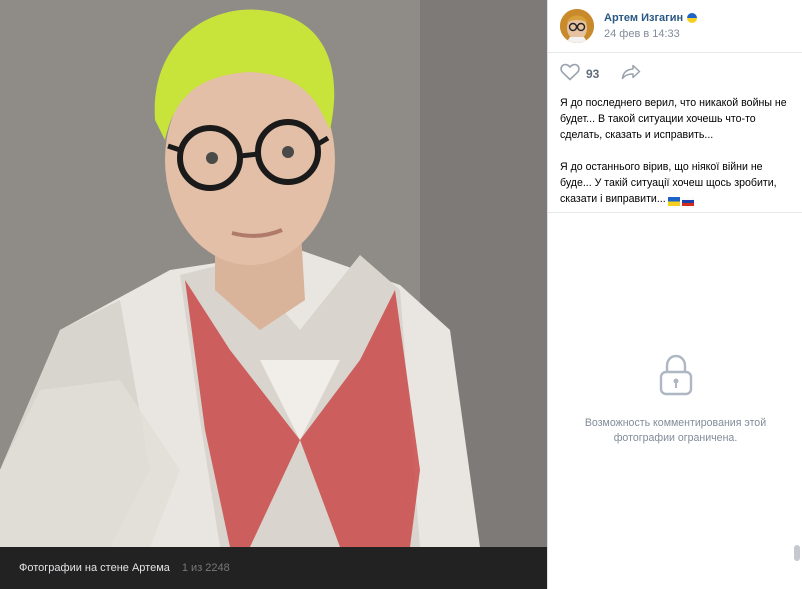  I want to click on post-date: 24 фев в 14:33, so click(650, 34).